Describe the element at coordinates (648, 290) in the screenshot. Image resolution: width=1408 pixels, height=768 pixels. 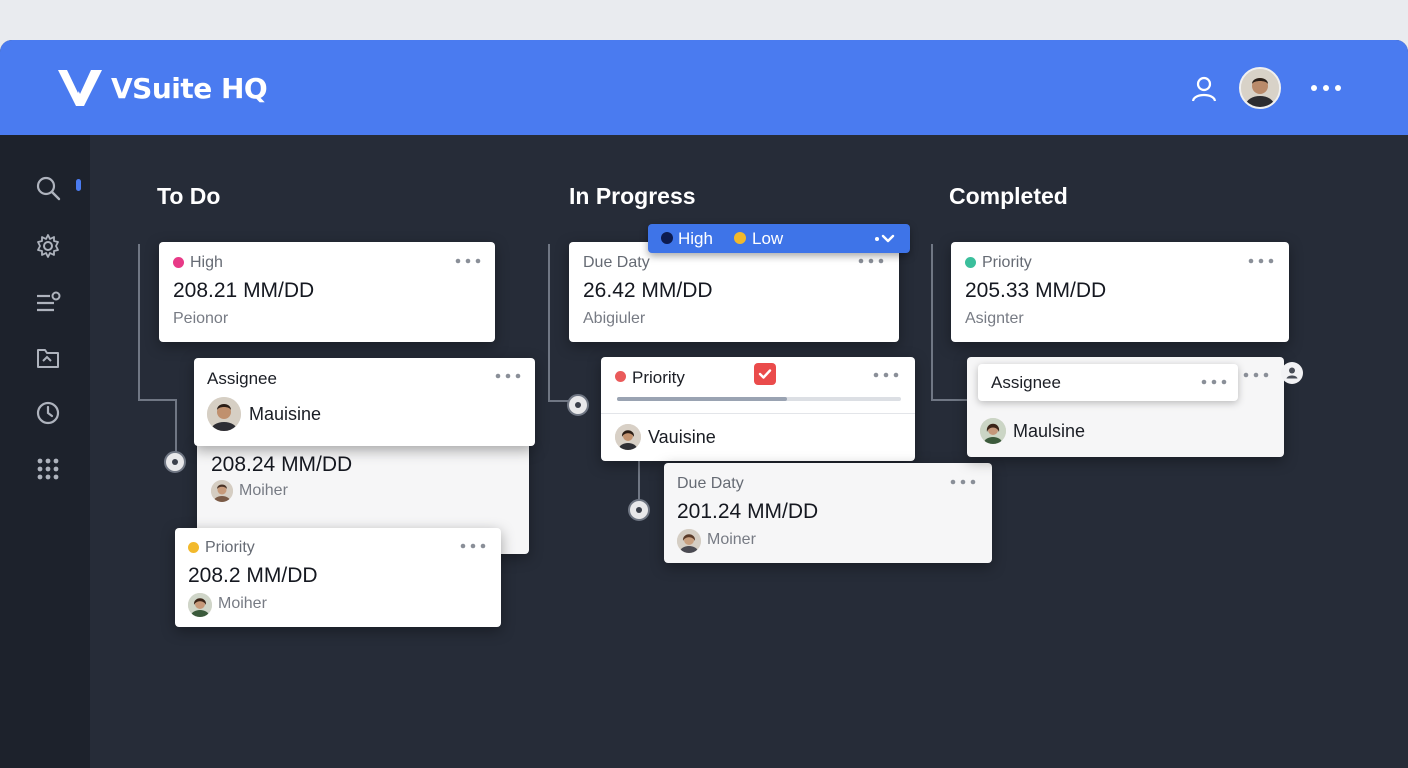
I see `card-value: 26.42 MM/DD` at that location.